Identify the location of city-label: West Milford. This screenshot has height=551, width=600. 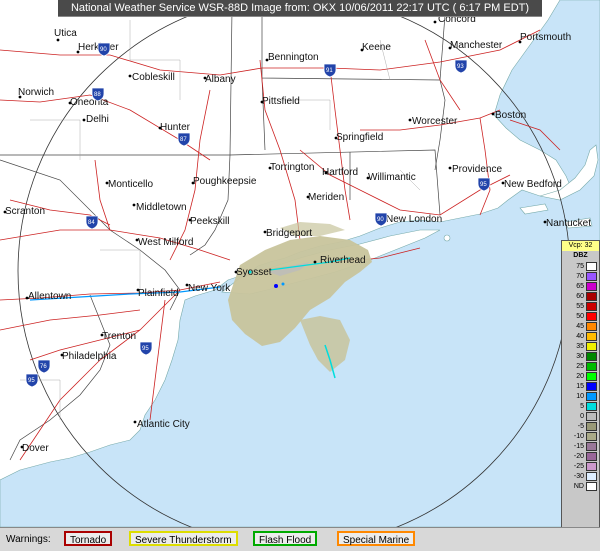
(165, 242).